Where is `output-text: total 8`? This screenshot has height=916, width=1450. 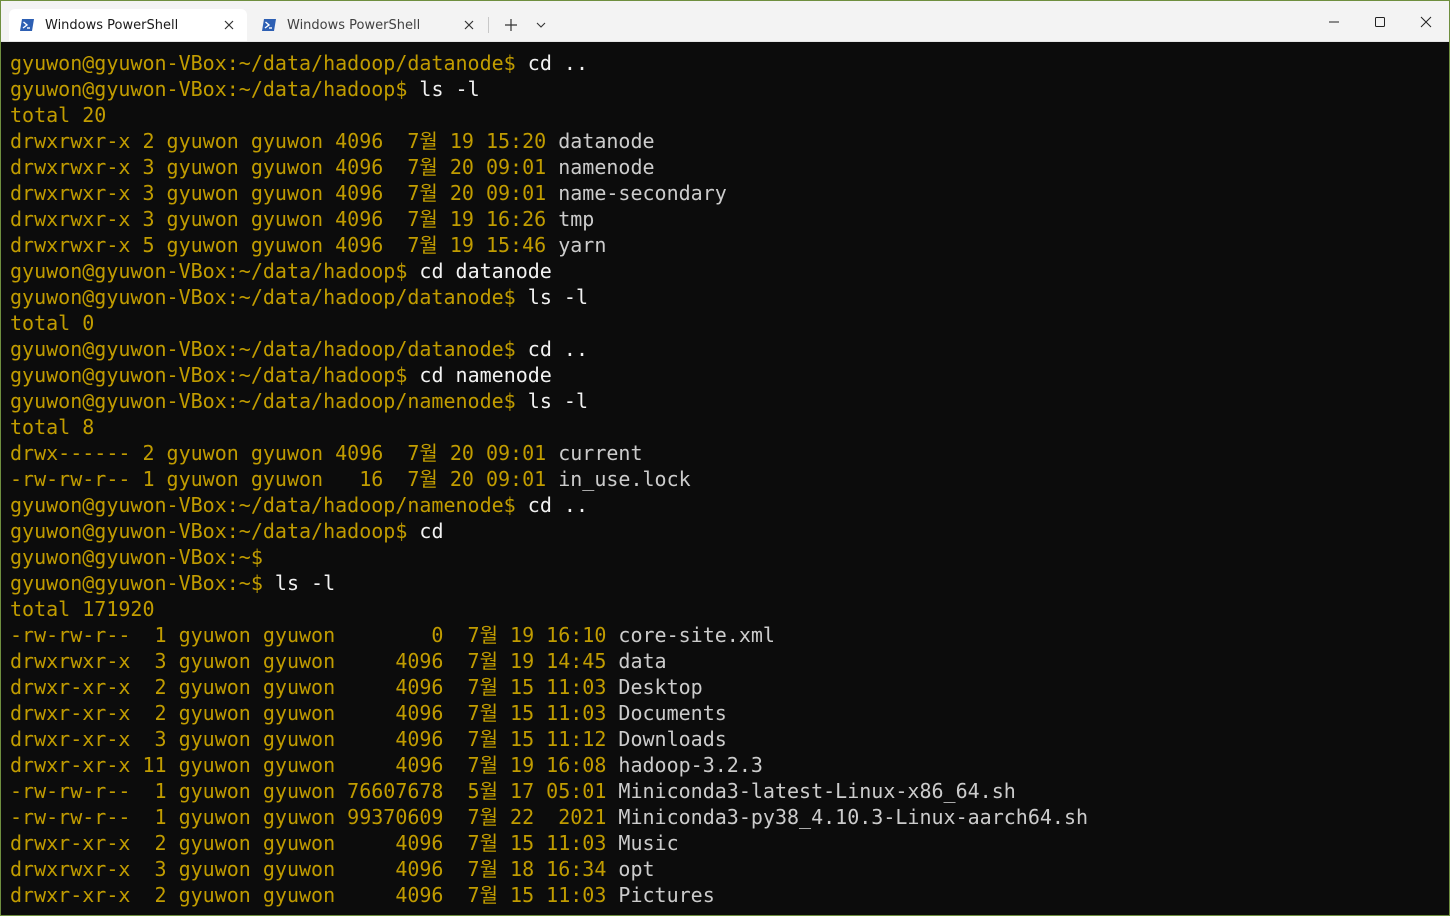 output-text: total 8 is located at coordinates (52, 427).